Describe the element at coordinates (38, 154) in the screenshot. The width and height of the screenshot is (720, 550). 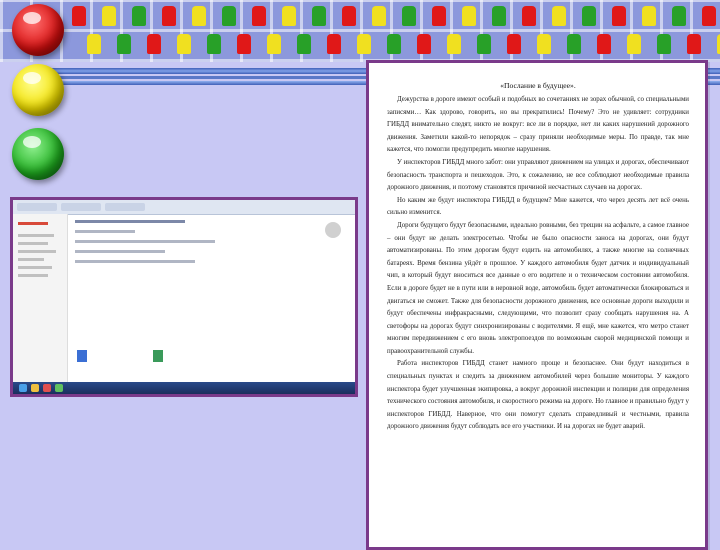
I see `traffic-light-green-icon` at that location.